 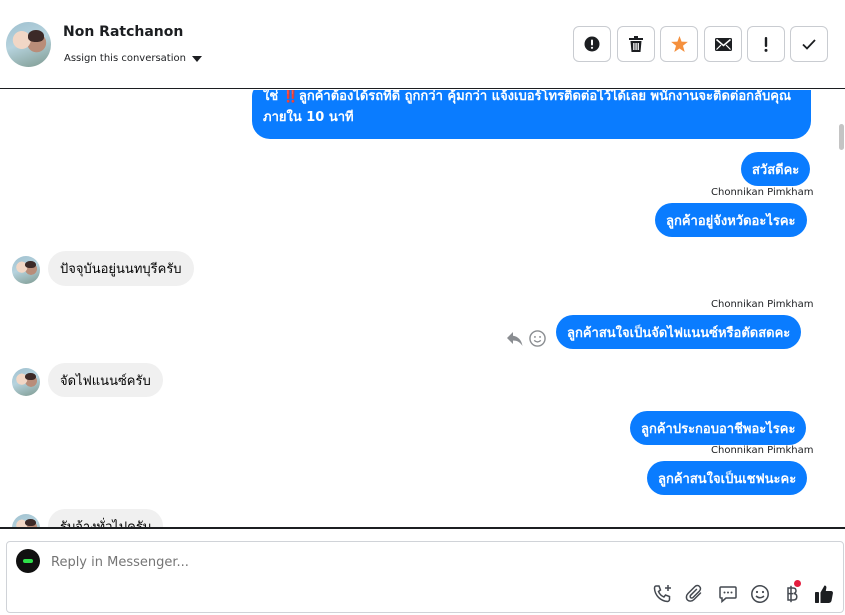 I want to click on emoji-button, so click(x=760, y=594).